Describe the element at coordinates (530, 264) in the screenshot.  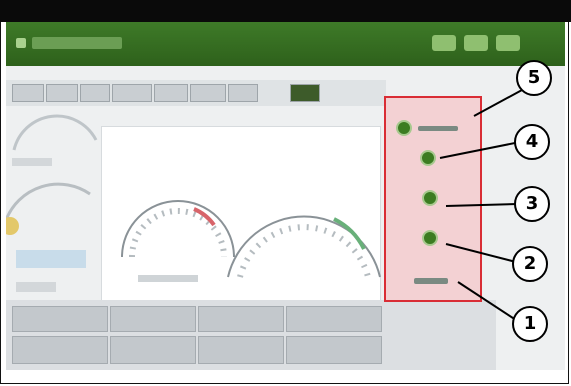
I see `callout-2: 2` at that location.